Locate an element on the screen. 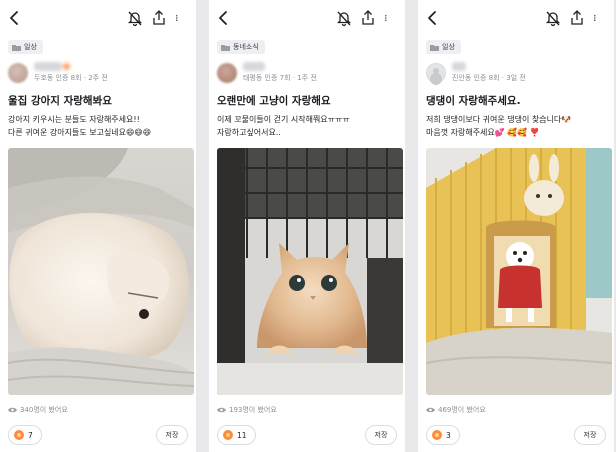  author-meta: 태평동 인증 7회 · 1주 전 is located at coordinates (280, 78).